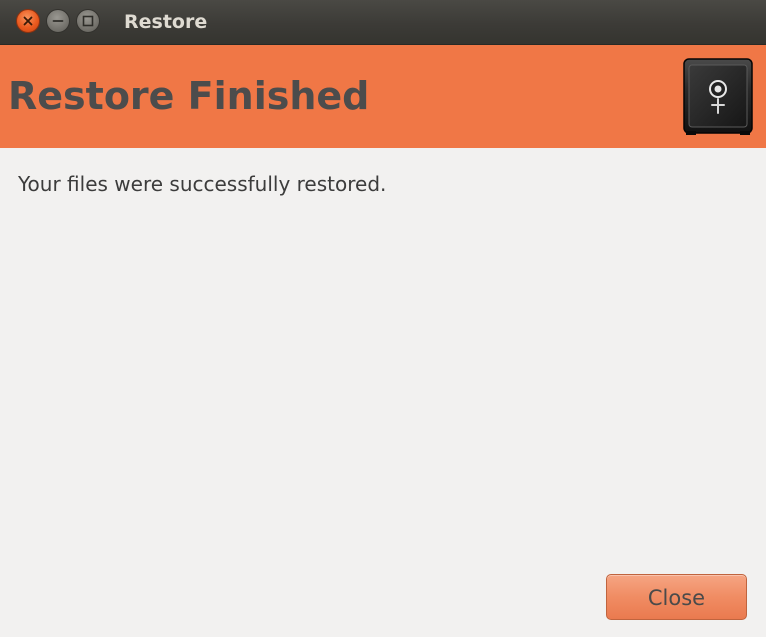 The height and width of the screenshot is (637, 766). I want to click on minimize-icon, so click(58, 21).